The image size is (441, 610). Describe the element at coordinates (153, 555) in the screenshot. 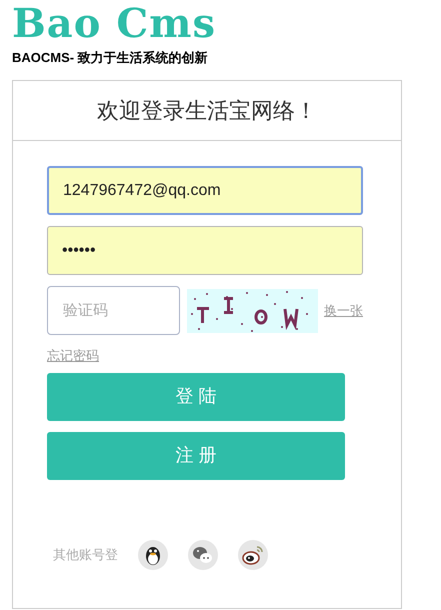

I see `penguin-icon` at that location.